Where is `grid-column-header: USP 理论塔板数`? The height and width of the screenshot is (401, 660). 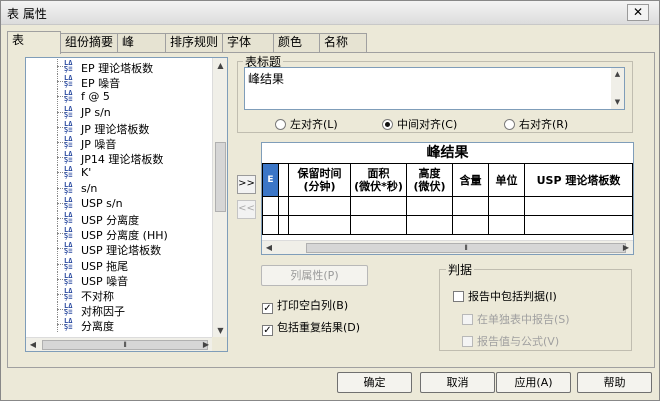 grid-column-header: USP 理论塔板数 is located at coordinates (578, 180).